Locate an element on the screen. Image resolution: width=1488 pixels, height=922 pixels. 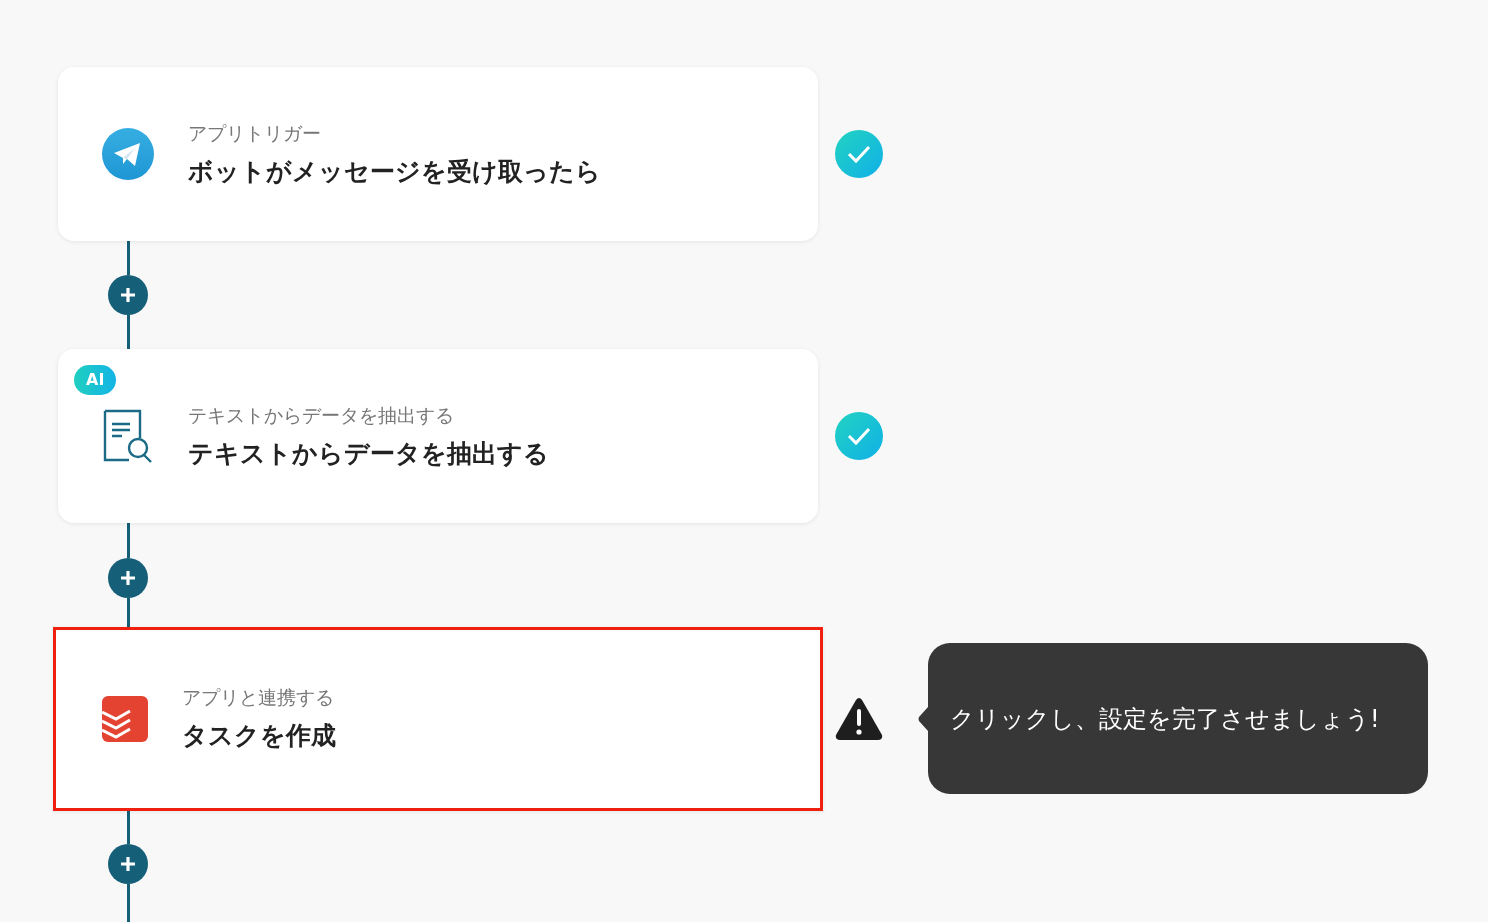
step-title: テキストからデータを抽出する is located at coordinates (368, 453).